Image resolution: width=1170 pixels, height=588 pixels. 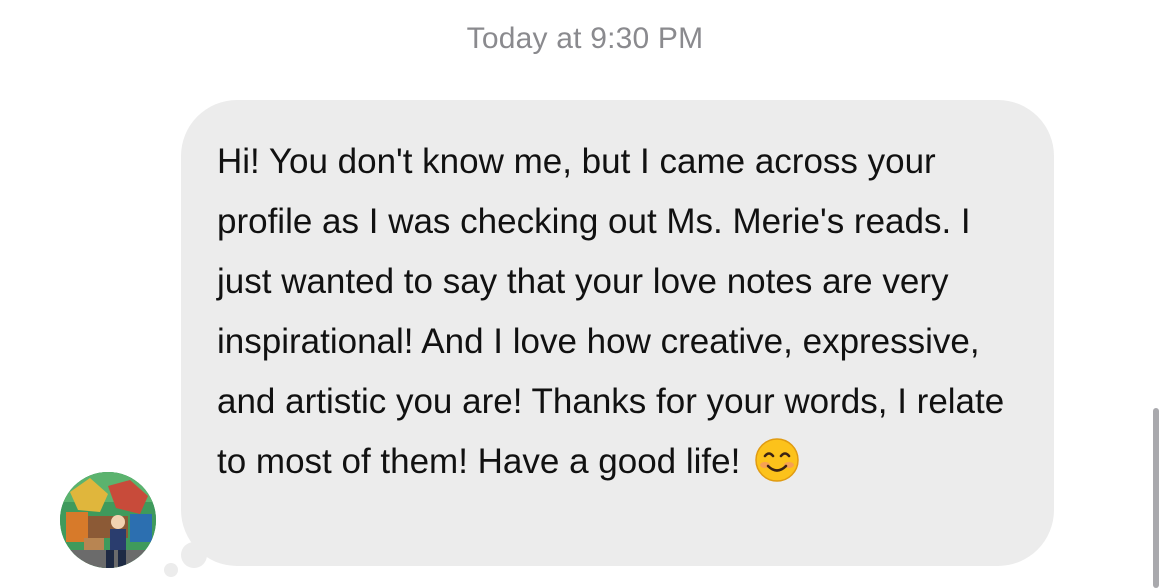 I want to click on bubble-tail-dot, so click(x=171, y=570).